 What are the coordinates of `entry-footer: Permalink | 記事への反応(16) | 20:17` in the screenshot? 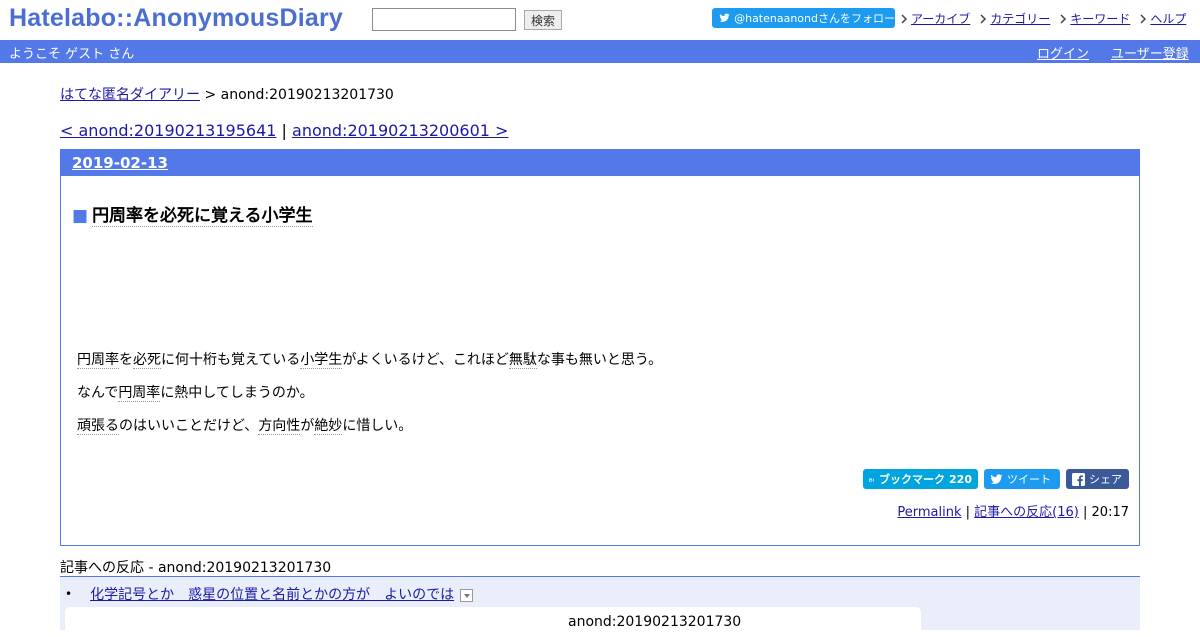 It's located at (1013, 510).